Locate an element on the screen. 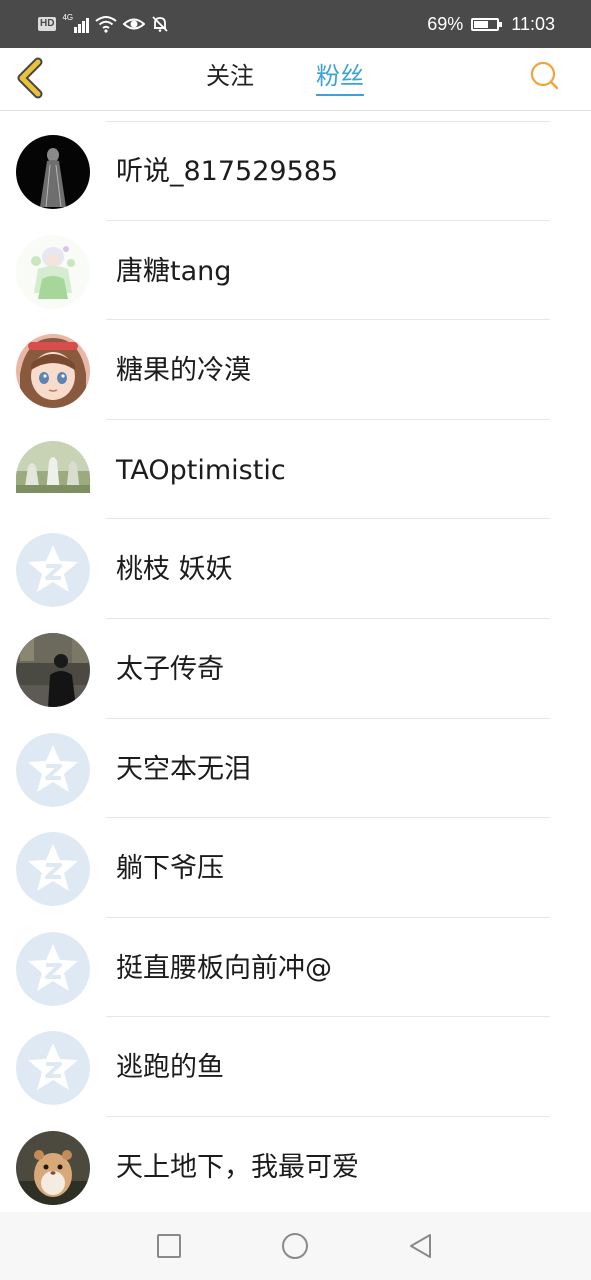  list-item: 躺下爷压 is located at coordinates (295, 869).